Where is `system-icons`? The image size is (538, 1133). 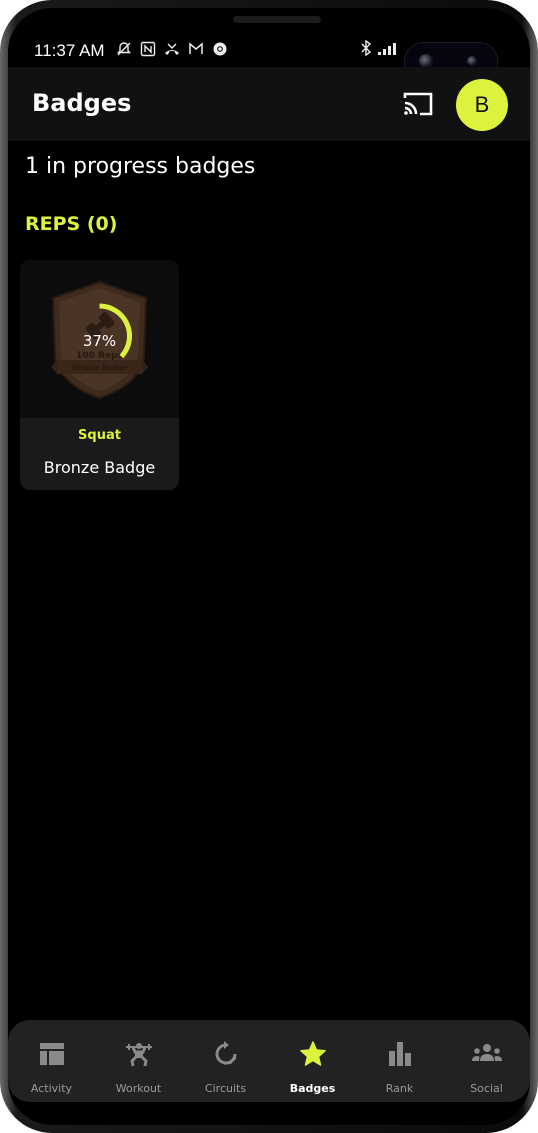 system-icons is located at coordinates (380, 49).